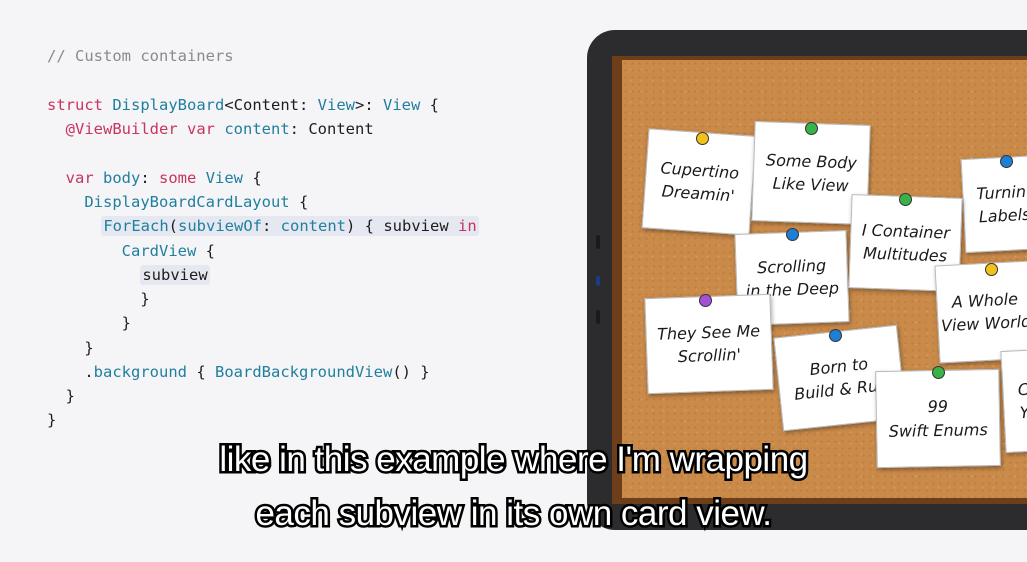  Describe the element at coordinates (163, 178) in the screenshot. I see `code-line-body: var body: some View {` at that location.